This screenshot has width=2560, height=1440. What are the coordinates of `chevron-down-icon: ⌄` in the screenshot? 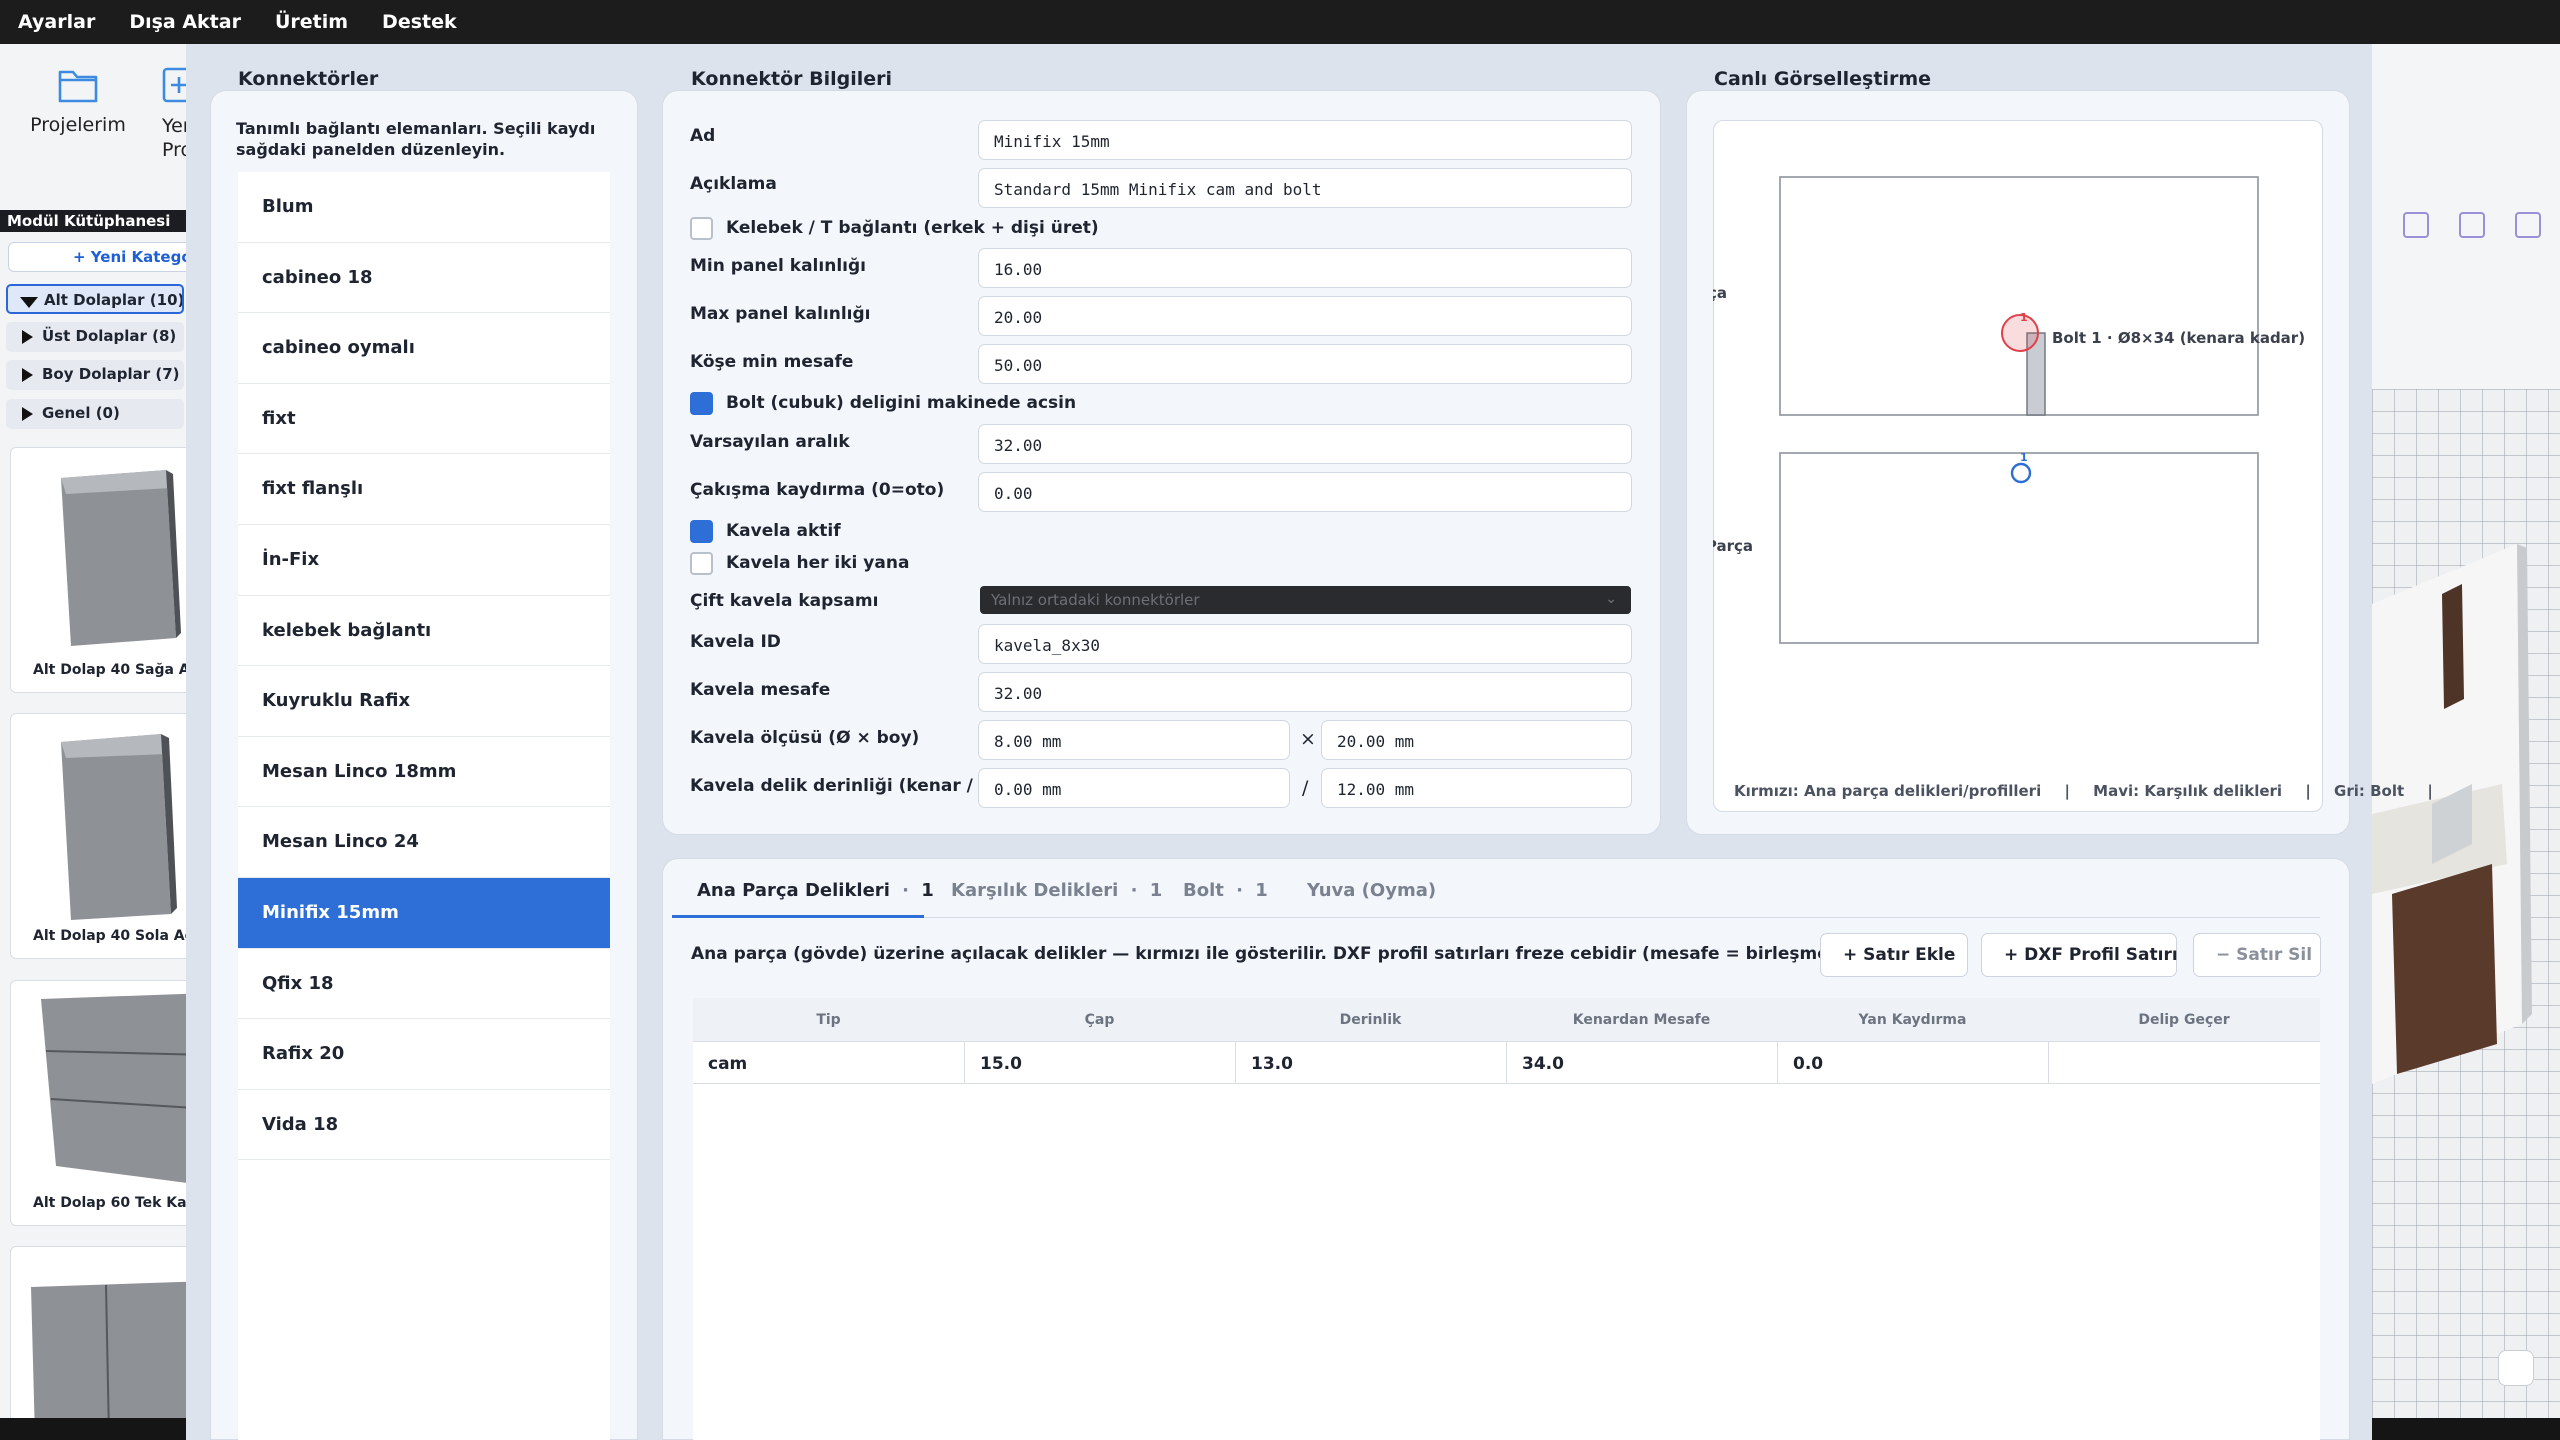 It's located at (1611, 599).